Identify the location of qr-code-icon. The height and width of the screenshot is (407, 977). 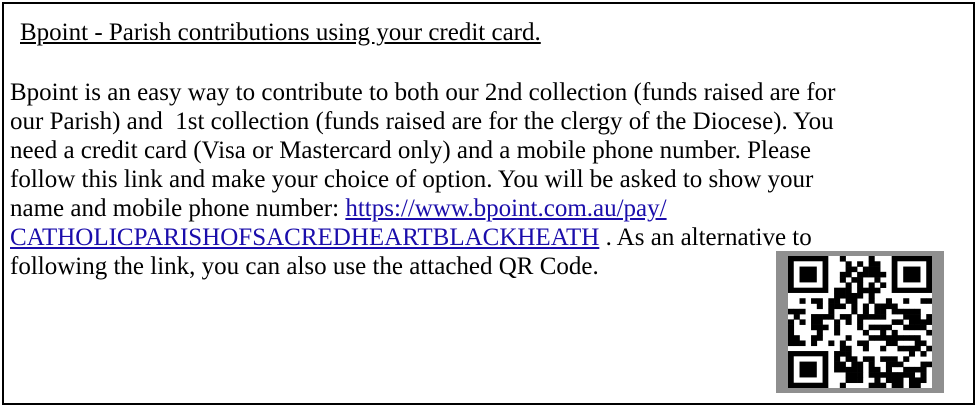
(860, 322).